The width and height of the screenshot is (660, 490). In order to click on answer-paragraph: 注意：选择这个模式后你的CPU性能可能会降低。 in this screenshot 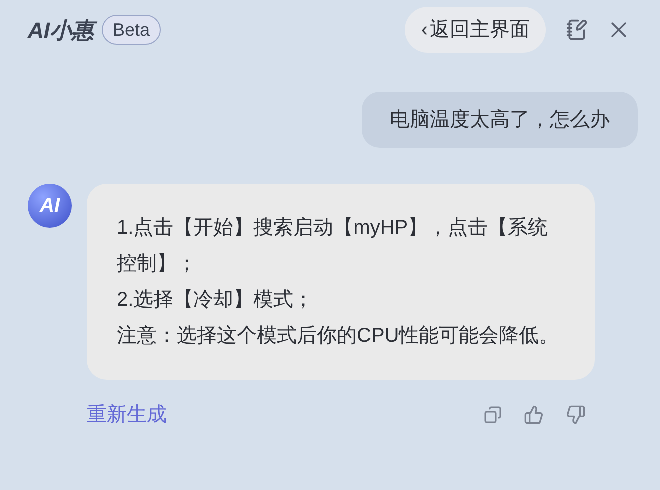, I will do `click(338, 336)`.